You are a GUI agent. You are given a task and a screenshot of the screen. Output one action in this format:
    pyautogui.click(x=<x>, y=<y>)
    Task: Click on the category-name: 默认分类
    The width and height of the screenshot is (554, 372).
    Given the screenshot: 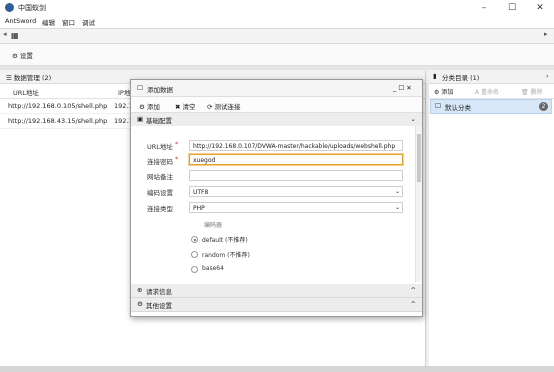 What is the action you would take?
    pyautogui.click(x=458, y=108)
    